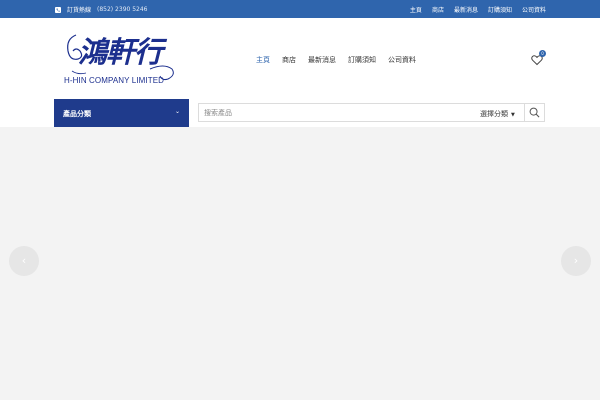  Describe the element at coordinates (120, 52) in the screenshot. I see `logo-chars: 鴻軒行` at that location.